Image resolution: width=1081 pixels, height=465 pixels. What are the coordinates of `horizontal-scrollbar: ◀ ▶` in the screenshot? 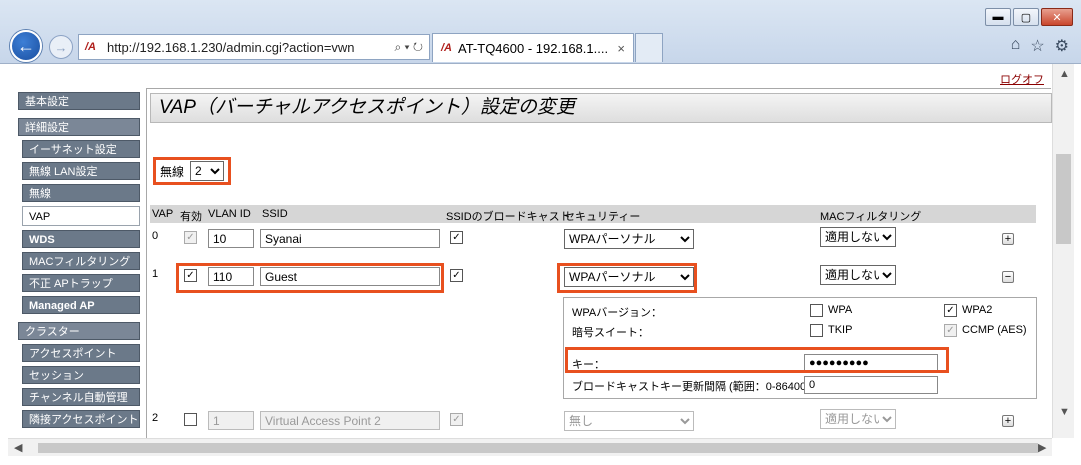 It's located at (530, 447).